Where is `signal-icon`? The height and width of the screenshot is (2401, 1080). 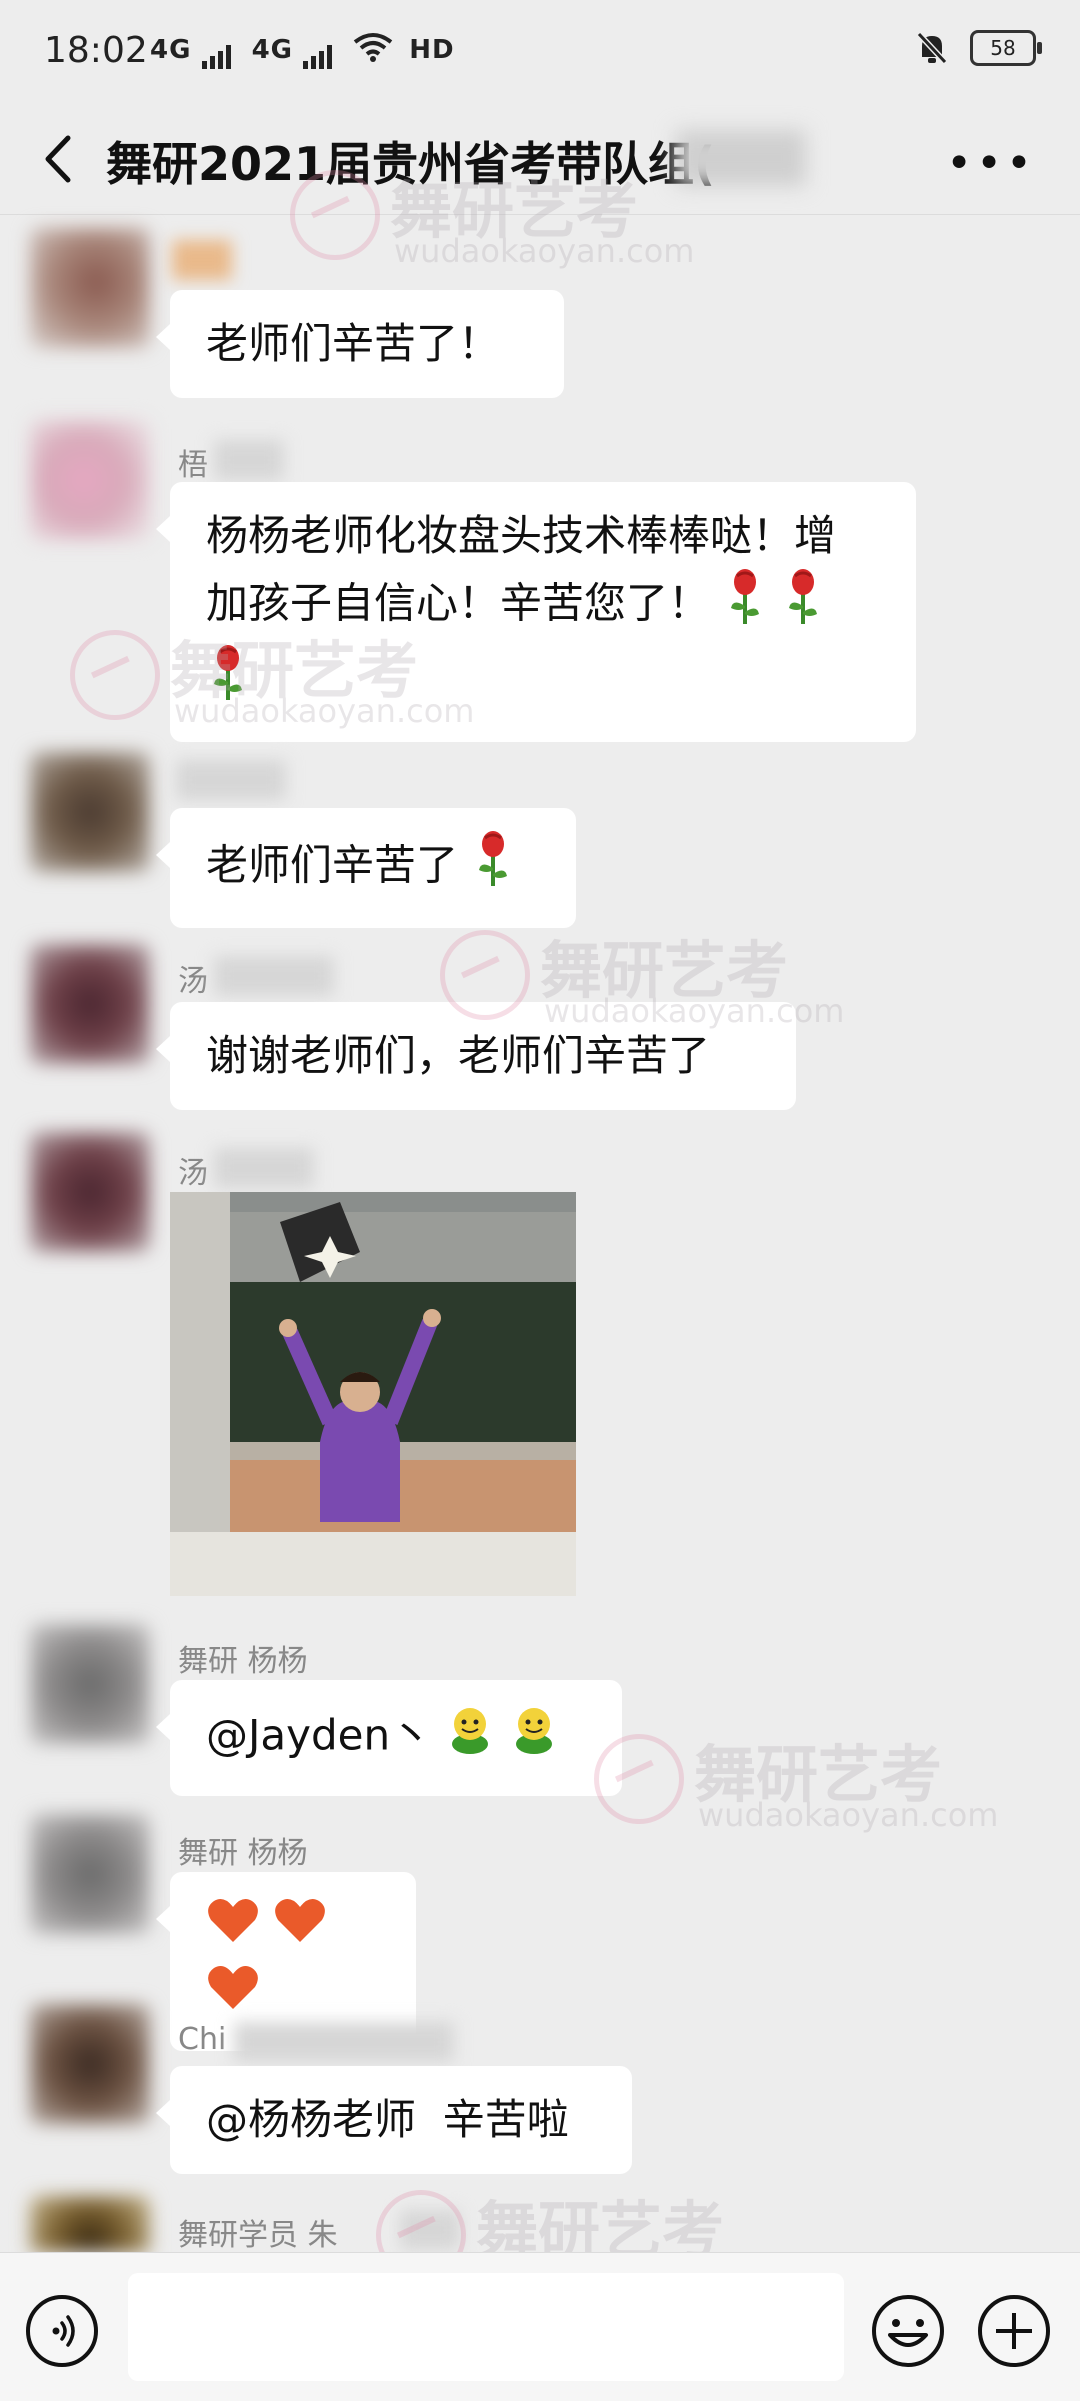 signal-icon is located at coordinates (217, 54).